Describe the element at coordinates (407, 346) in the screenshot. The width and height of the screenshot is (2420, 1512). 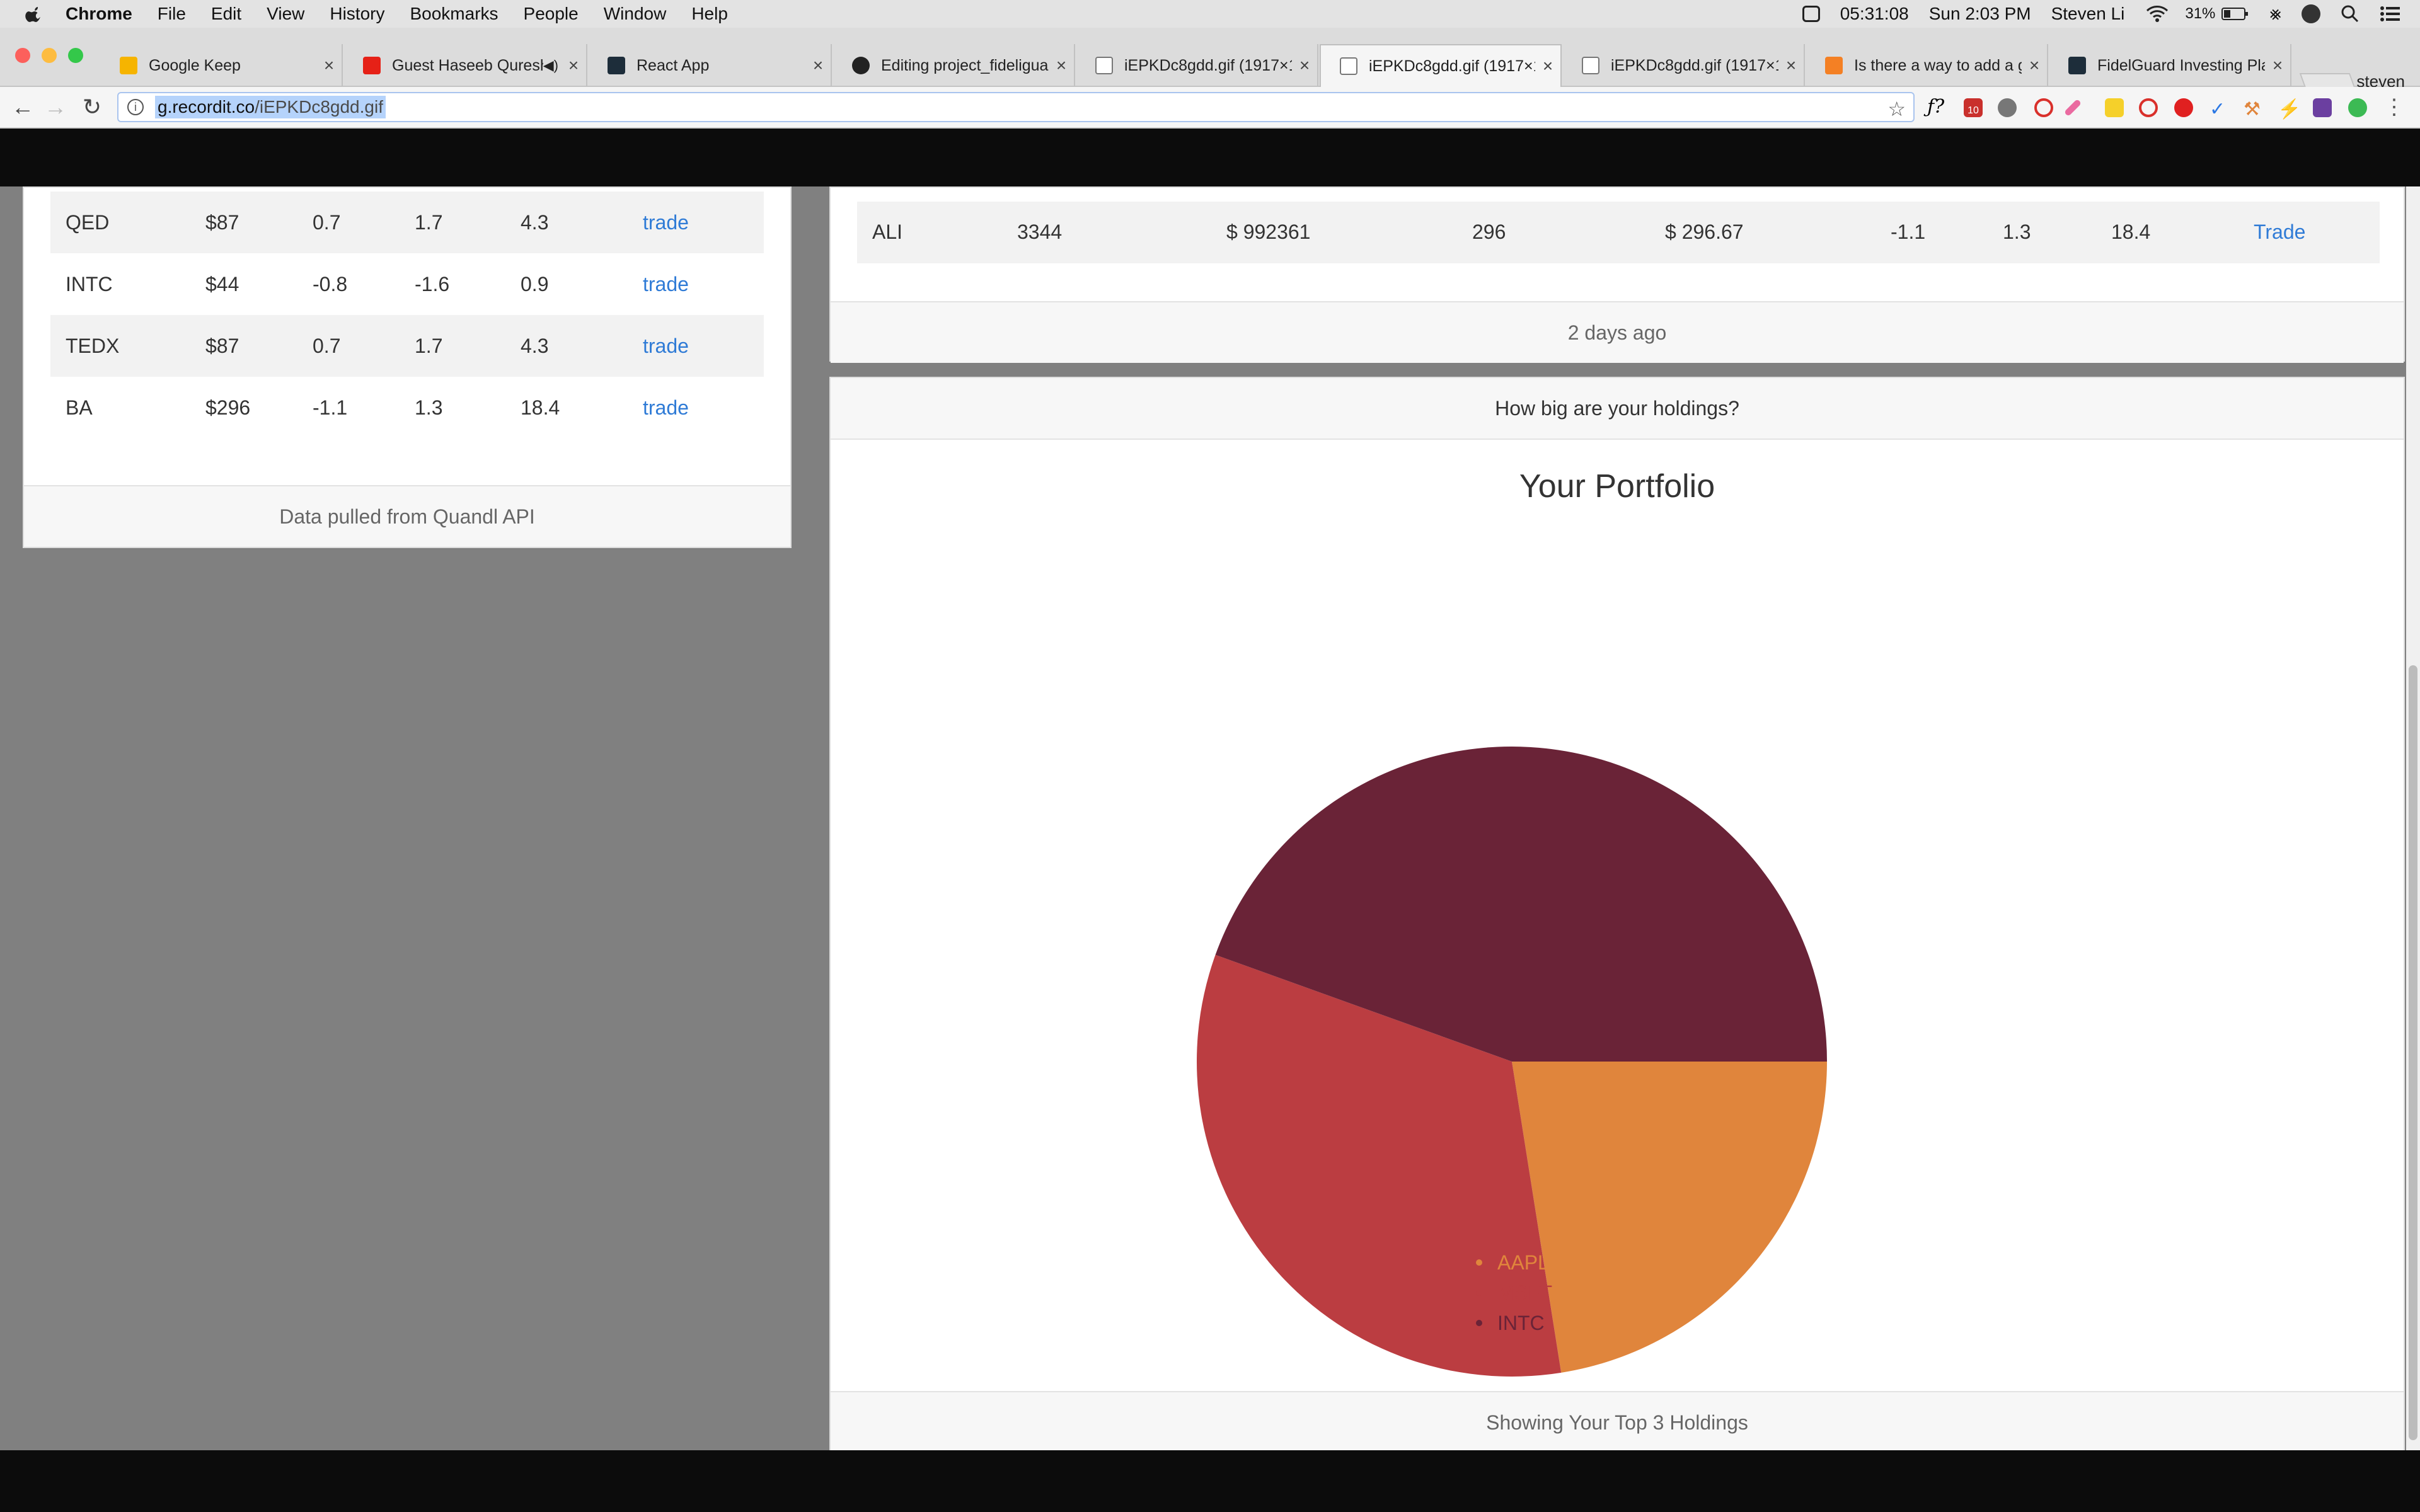
I see `table-row: TEDX $87 0.7 1.7 4.3 trade` at that location.